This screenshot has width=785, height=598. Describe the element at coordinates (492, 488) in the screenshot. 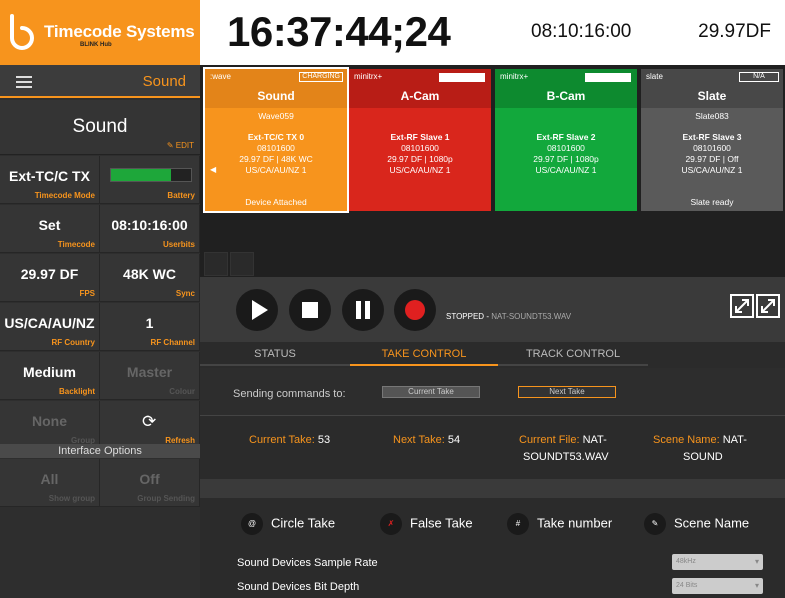

I see `section-divider` at that location.